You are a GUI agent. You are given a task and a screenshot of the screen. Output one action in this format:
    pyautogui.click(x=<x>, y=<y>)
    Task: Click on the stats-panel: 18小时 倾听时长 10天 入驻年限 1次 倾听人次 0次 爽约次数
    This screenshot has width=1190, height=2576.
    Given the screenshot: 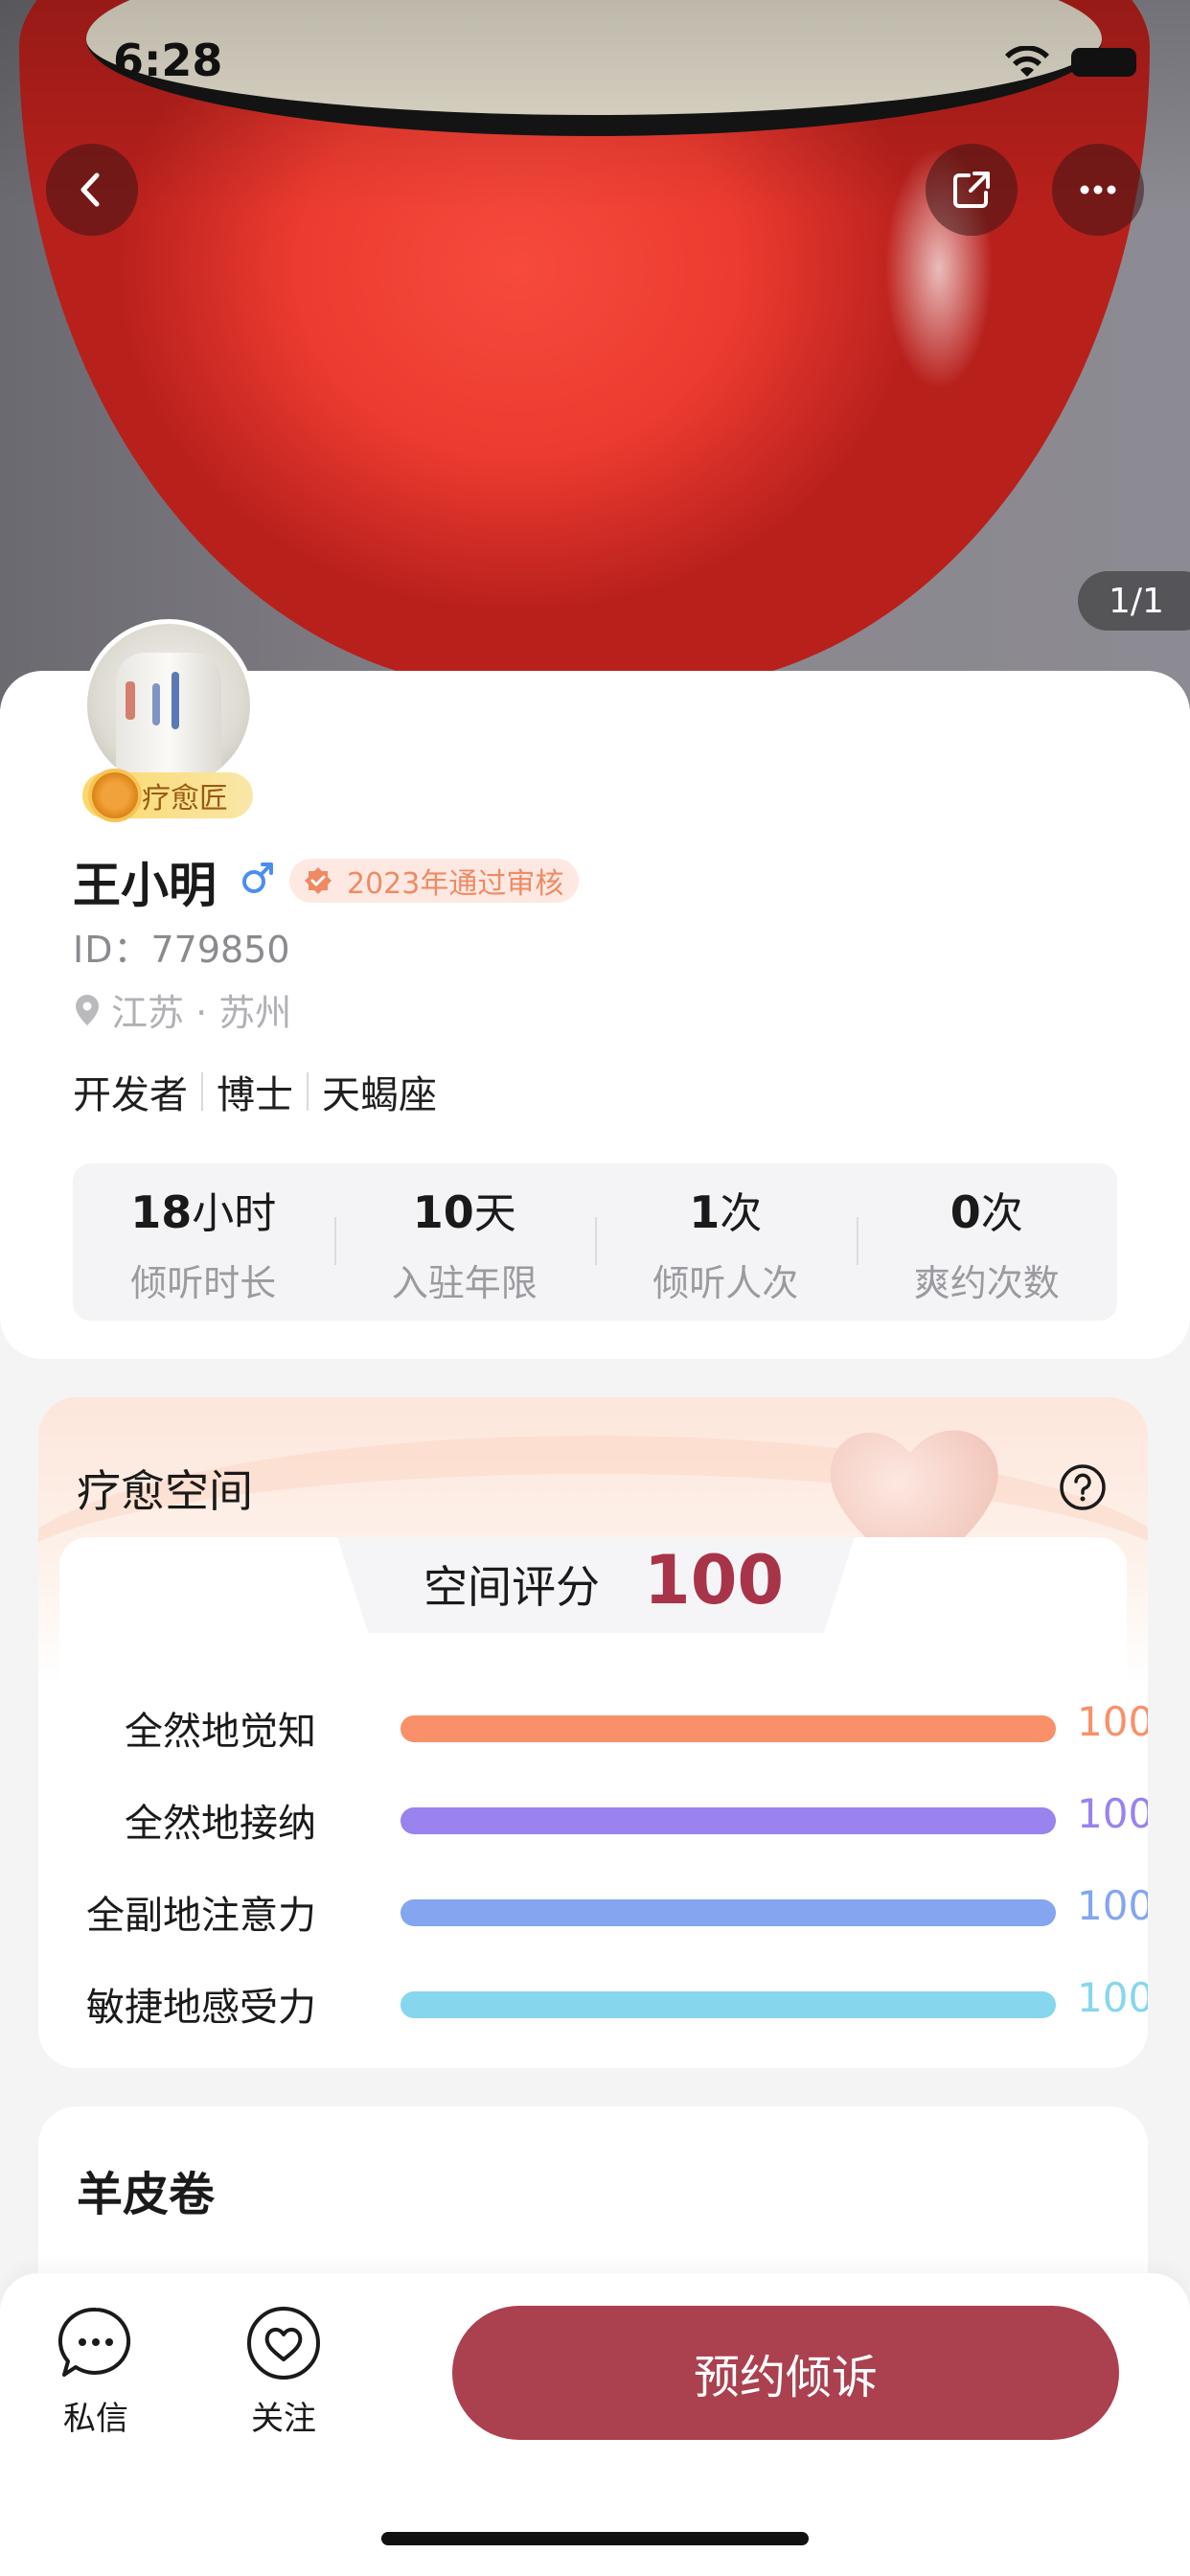 What is the action you would take?
    pyautogui.click(x=595, y=1242)
    